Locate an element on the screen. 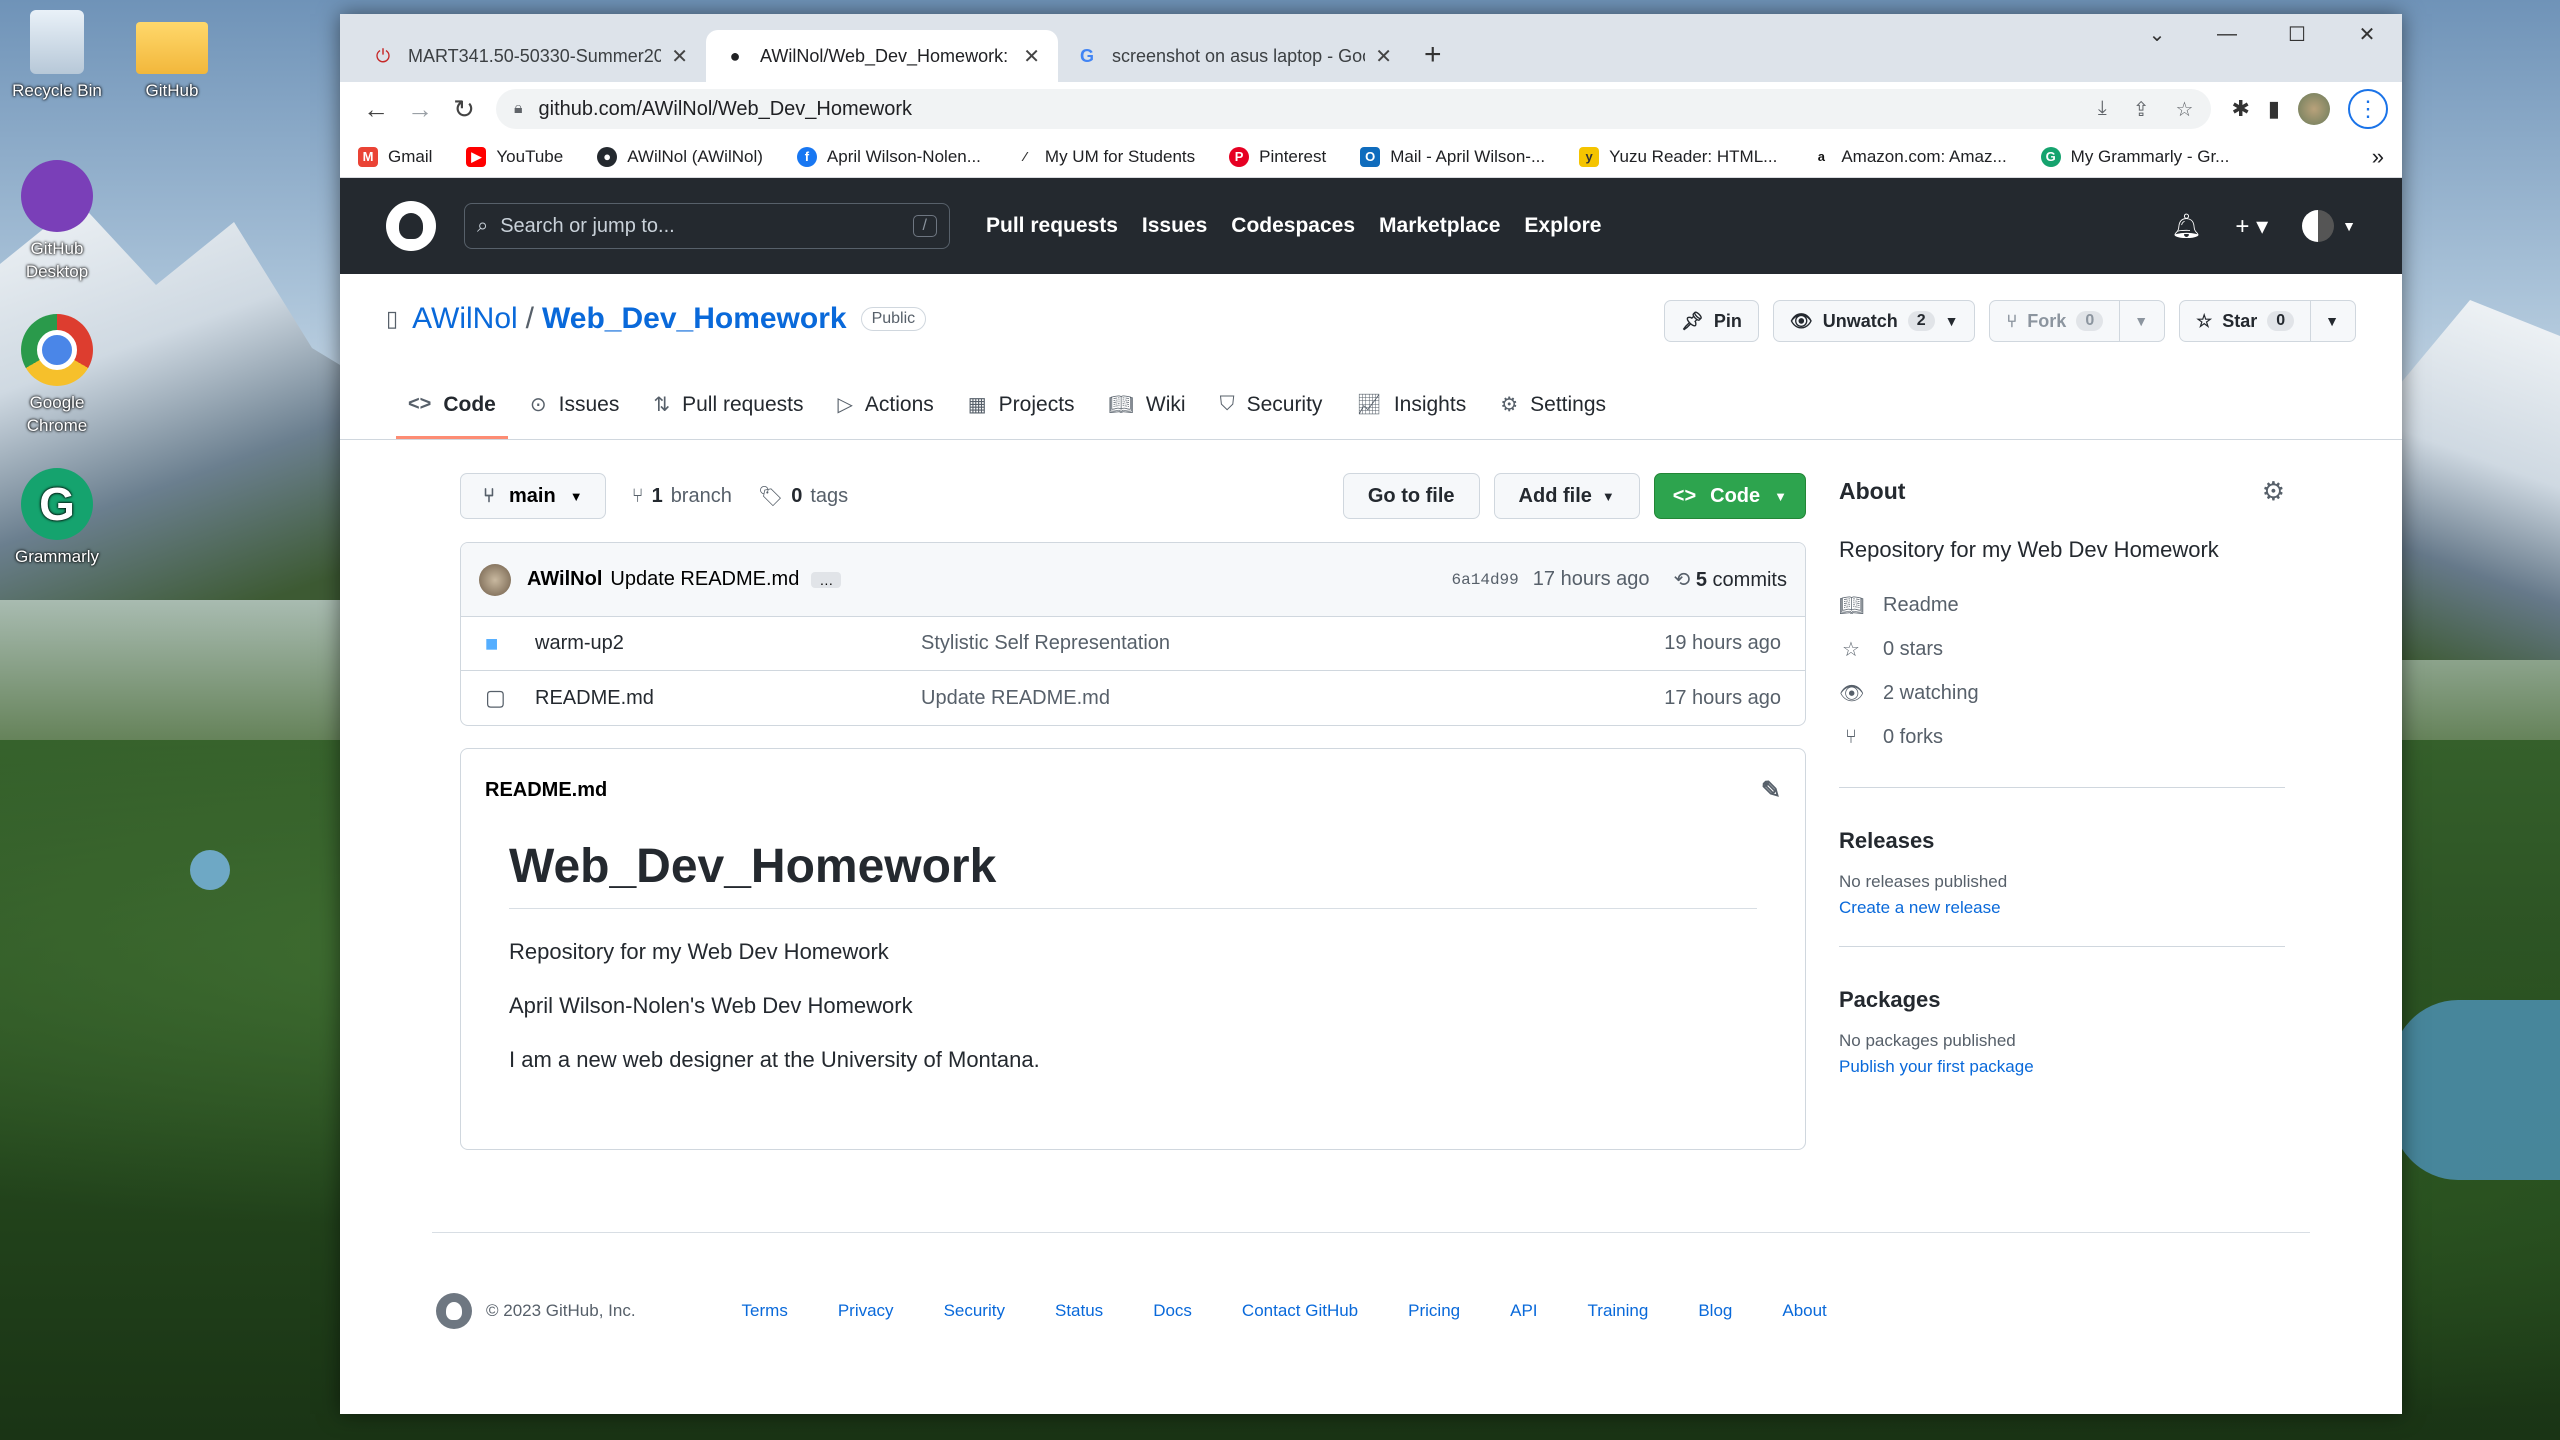 This screenshot has width=2560, height=1440. tab-issues: ⊙ Issues is located at coordinates (574, 406).